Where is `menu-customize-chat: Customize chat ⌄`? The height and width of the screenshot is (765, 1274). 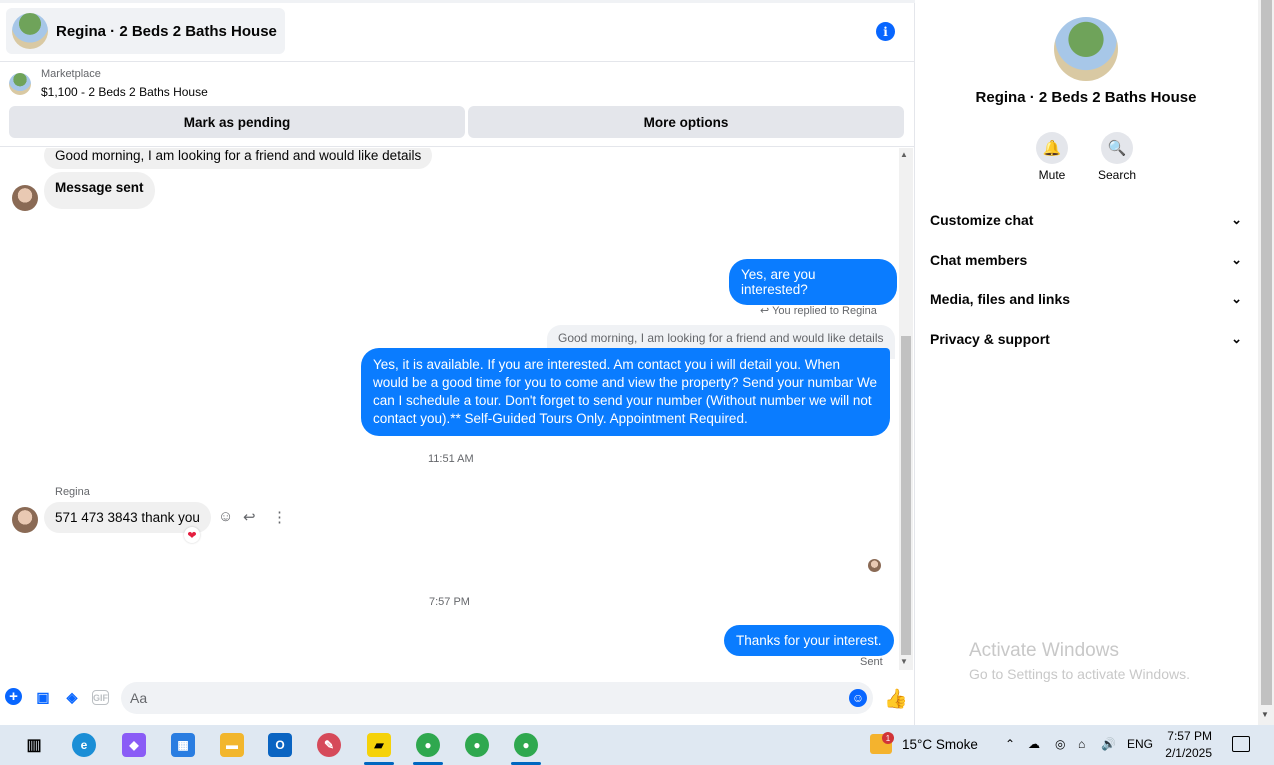 menu-customize-chat: Customize chat ⌄ is located at coordinates (1086, 220).